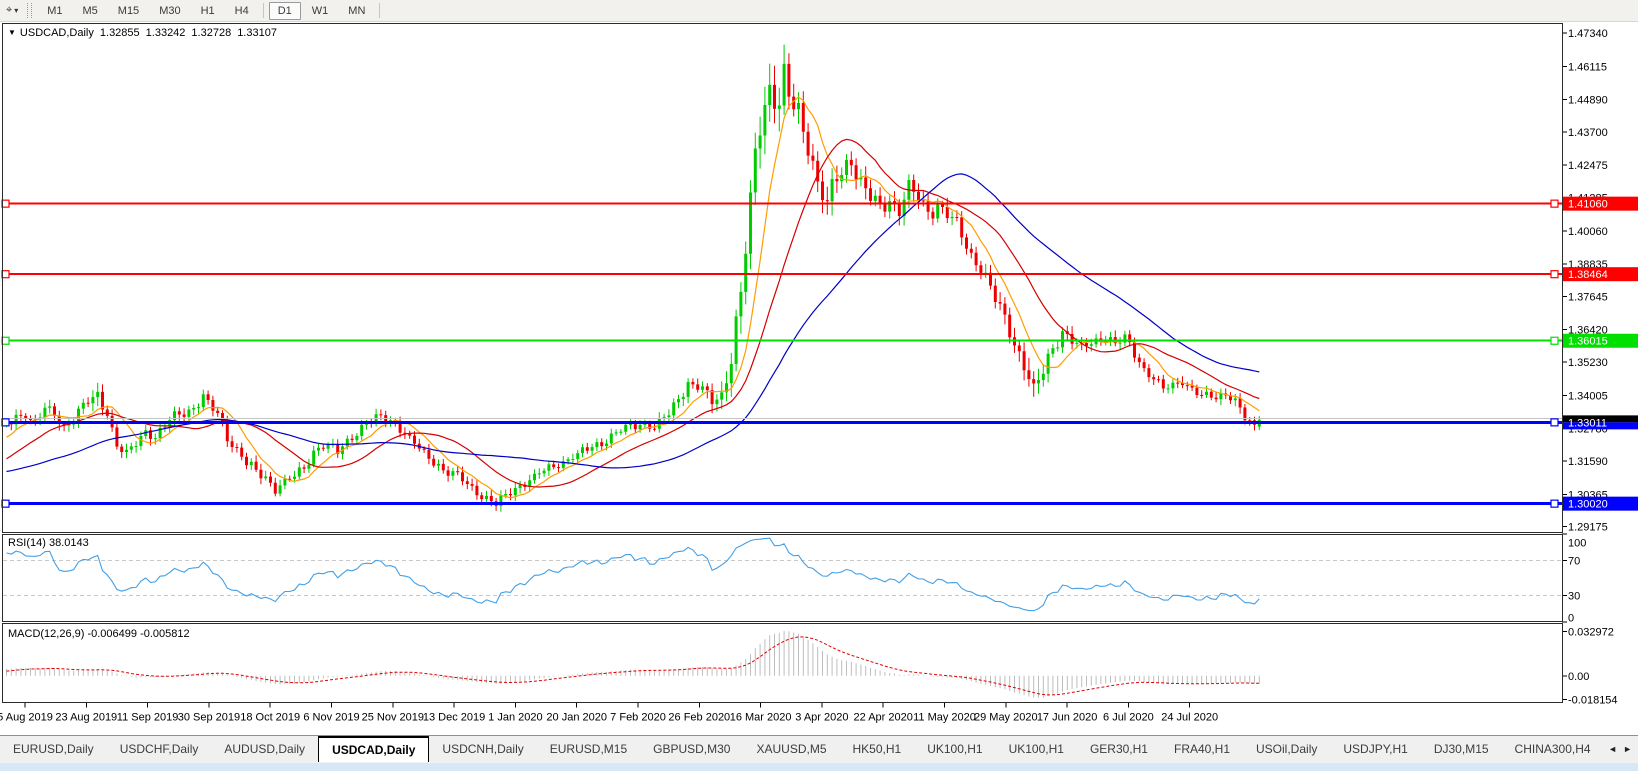  I want to click on tab-usoil-daily: USOil,Daily, so click(1286, 749).